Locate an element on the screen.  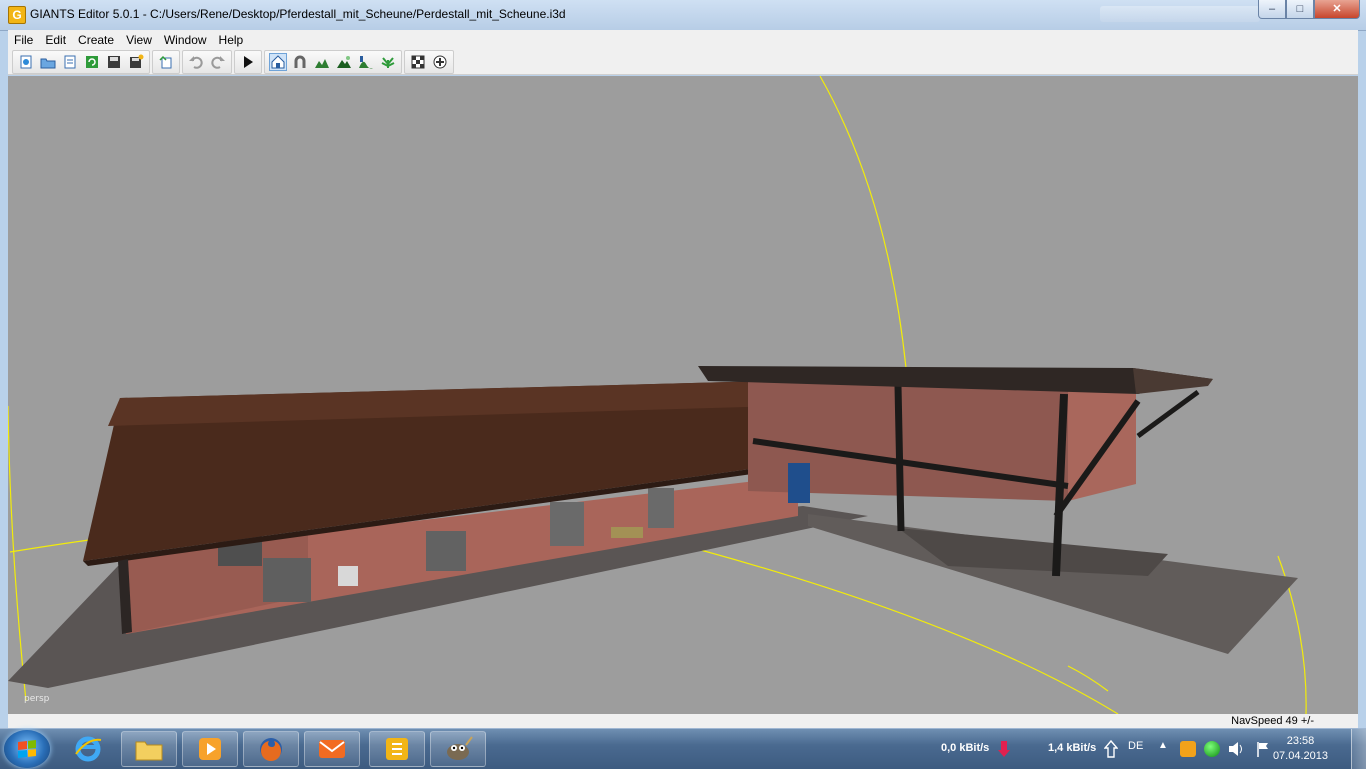
new-icon is located at coordinates (26, 62).